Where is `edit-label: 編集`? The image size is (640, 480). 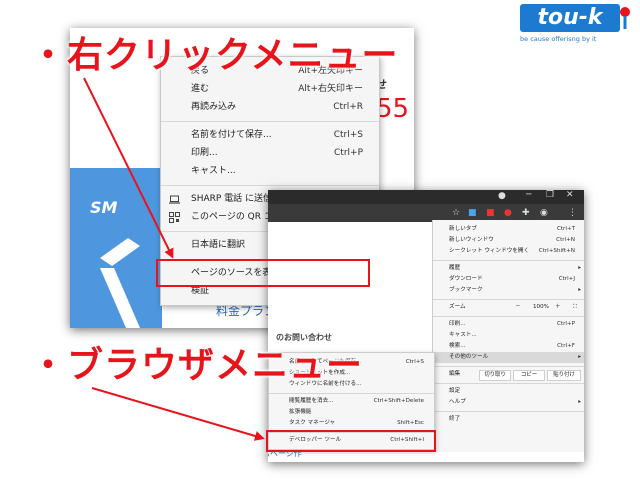 edit-label: 編集 is located at coordinates (455, 374).